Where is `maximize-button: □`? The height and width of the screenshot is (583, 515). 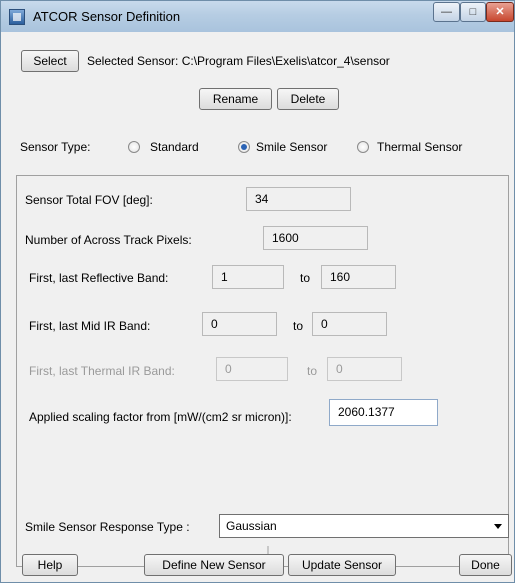
maximize-button: □ is located at coordinates (473, 12).